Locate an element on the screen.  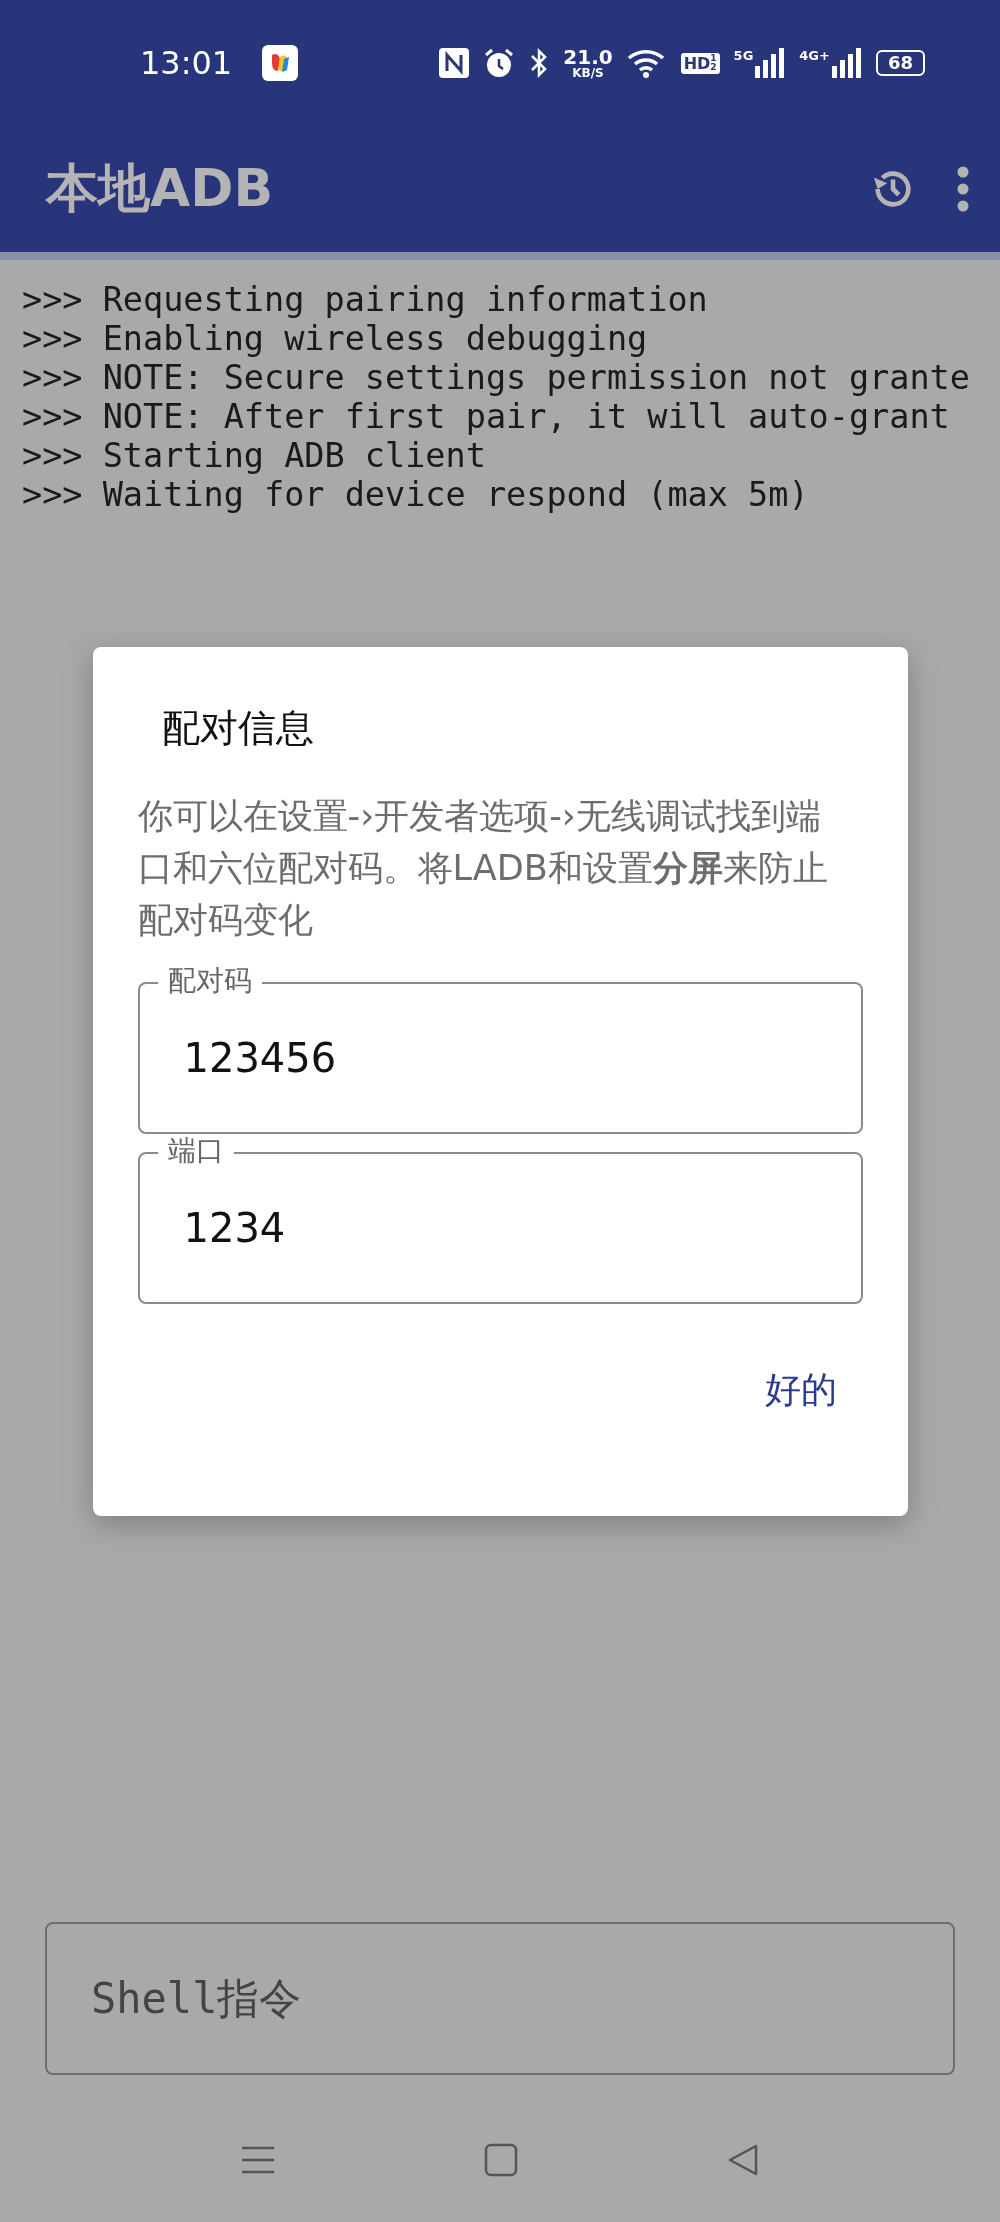
battery-level: 68 is located at coordinates (900, 63).